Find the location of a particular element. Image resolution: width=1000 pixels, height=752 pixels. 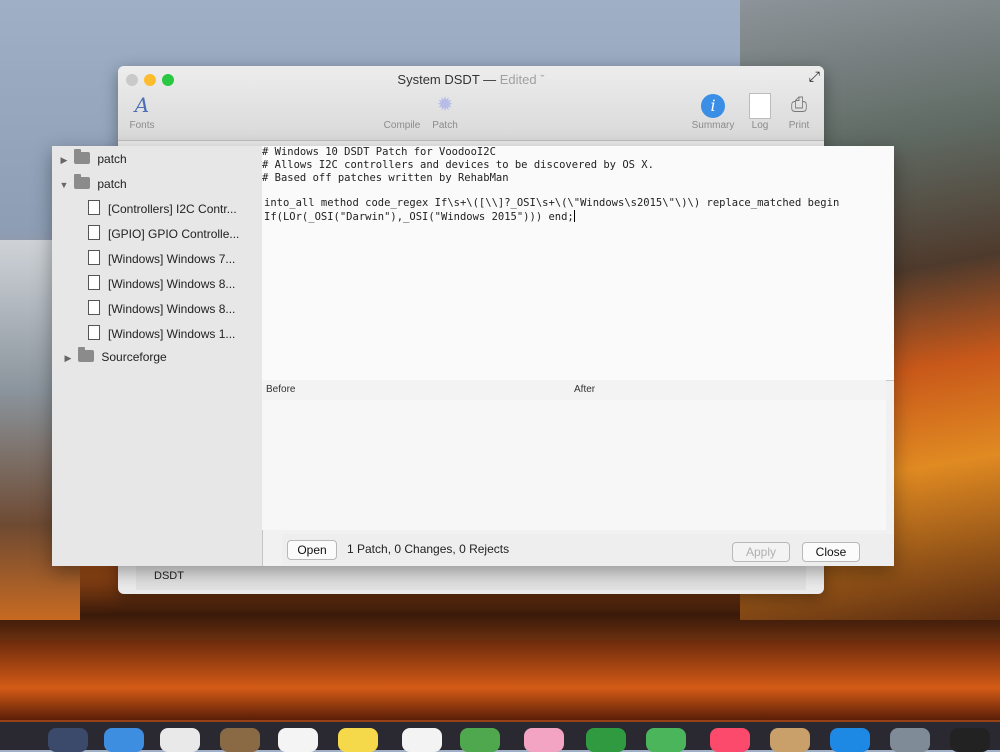

apply-button: Apply is located at coordinates (761, 552).